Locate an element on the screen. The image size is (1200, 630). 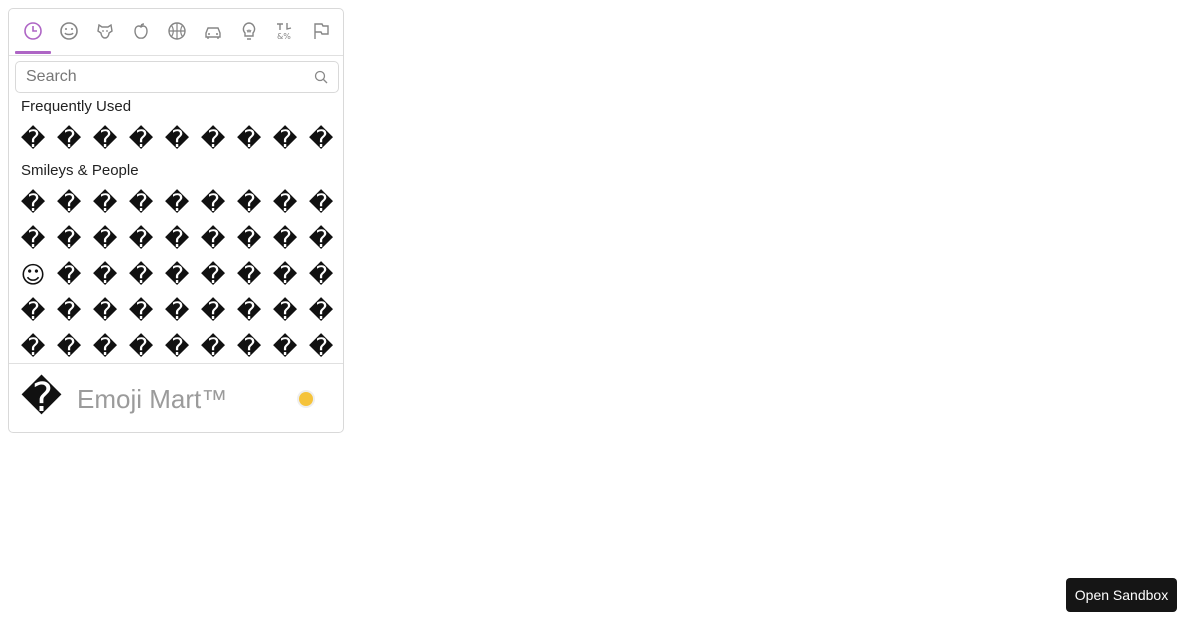
category-anchors: &% is located at coordinates (176, 32).